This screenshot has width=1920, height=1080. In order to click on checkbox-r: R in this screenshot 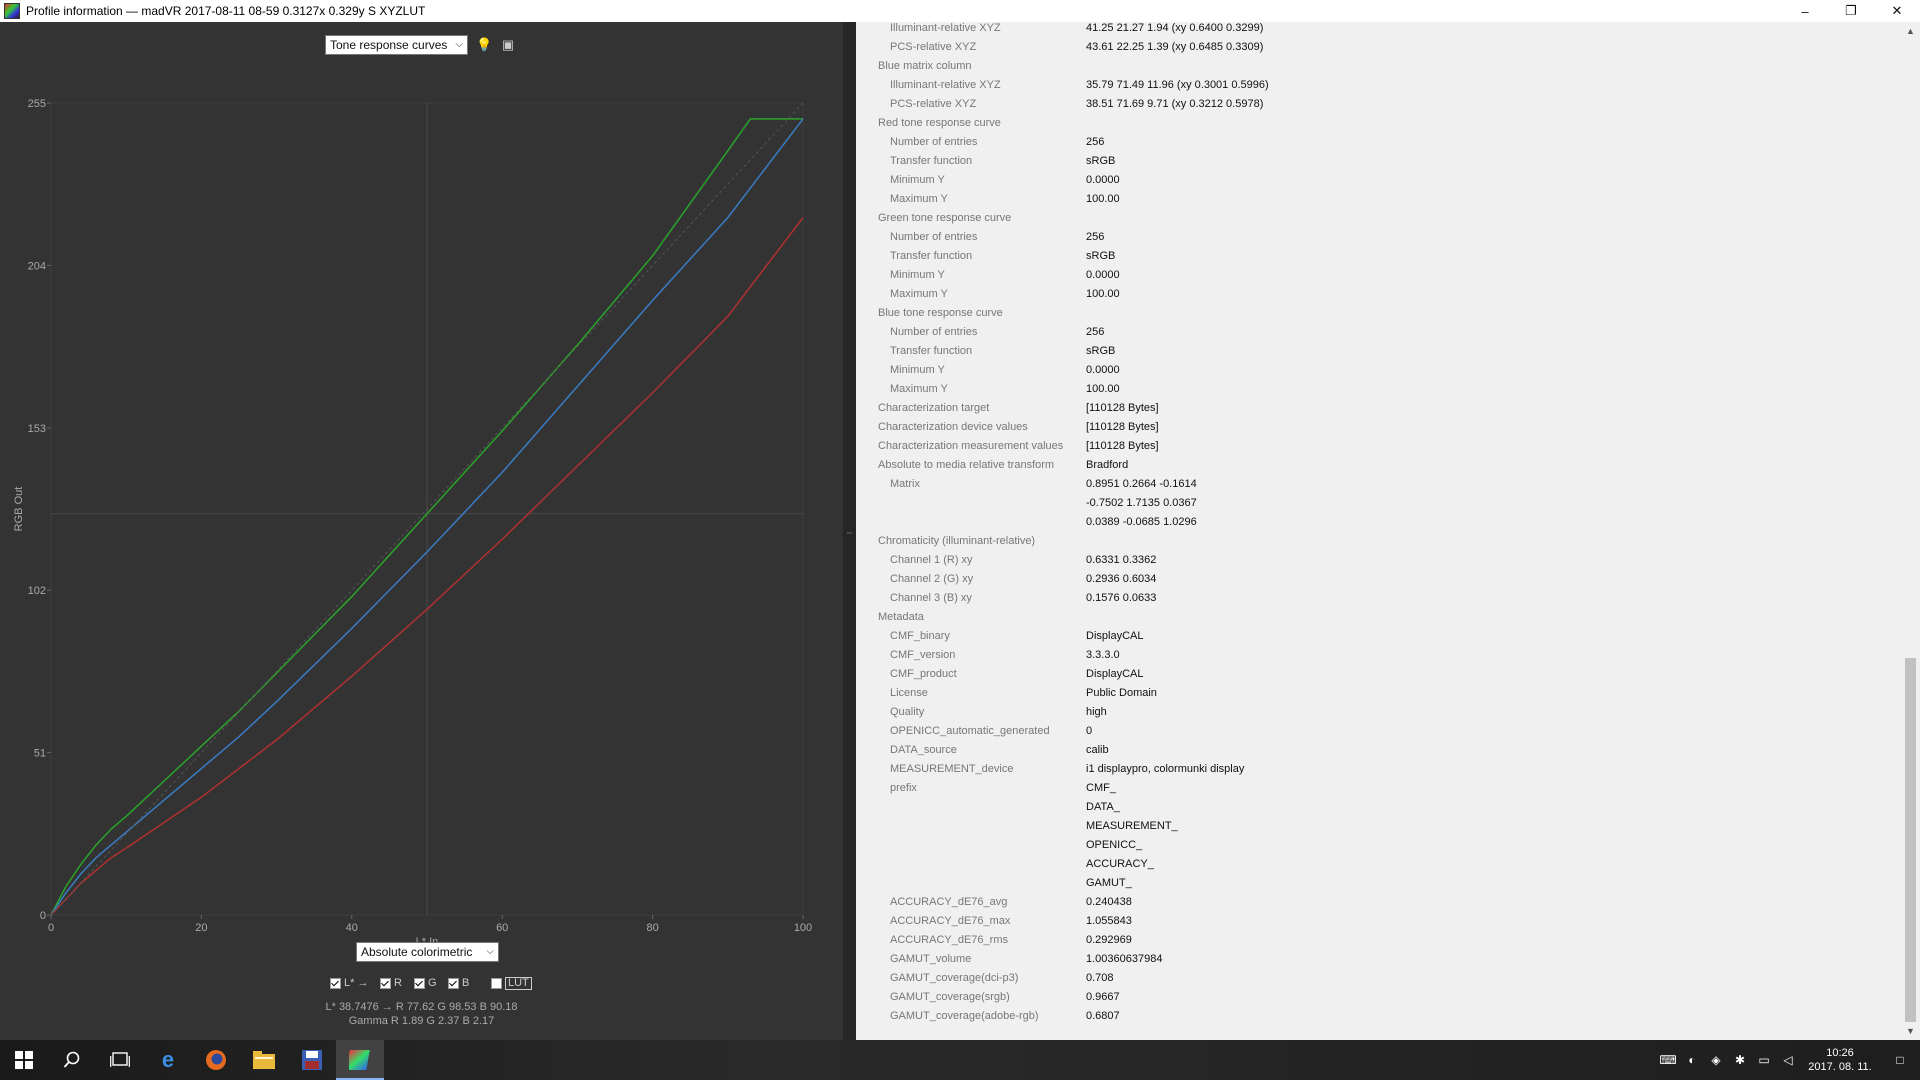, I will do `click(391, 983)`.